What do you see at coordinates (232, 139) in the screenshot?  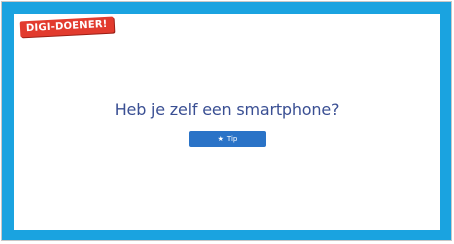 I see `tip-button-label: Tip` at bounding box center [232, 139].